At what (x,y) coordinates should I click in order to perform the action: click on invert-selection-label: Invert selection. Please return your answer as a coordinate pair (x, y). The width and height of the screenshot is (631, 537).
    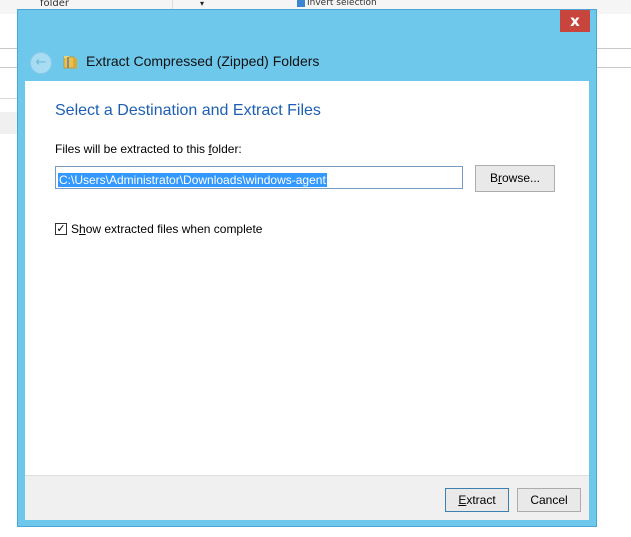
    Looking at the image, I should click on (342, 4).